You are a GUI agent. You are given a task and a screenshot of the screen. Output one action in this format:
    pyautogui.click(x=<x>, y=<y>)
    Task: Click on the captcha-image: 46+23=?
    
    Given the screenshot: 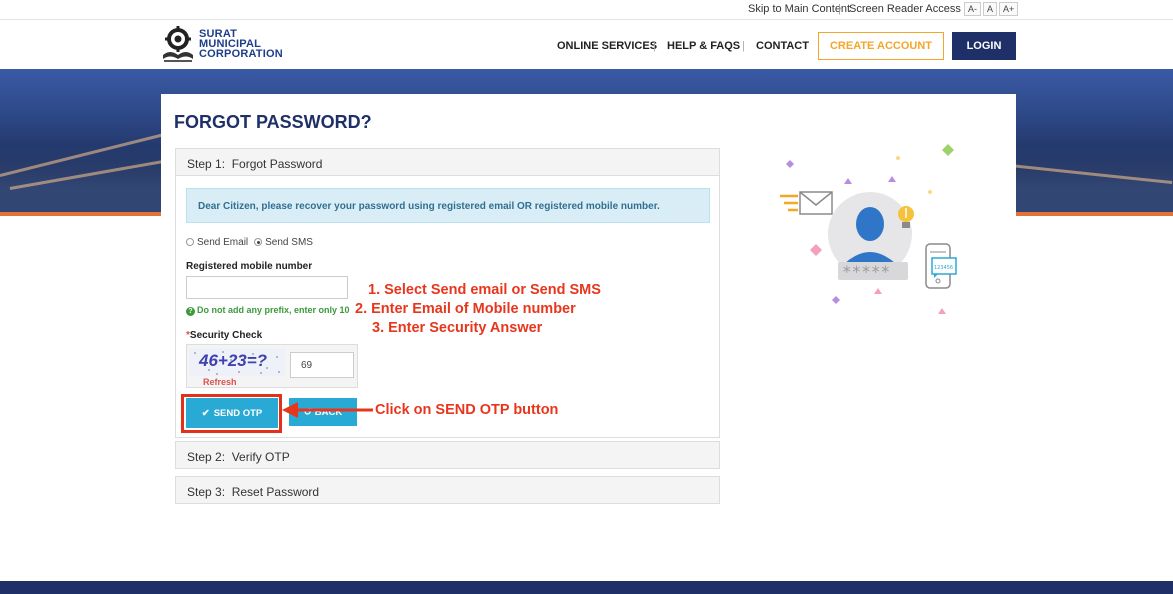 What is the action you would take?
    pyautogui.click(x=237, y=362)
    